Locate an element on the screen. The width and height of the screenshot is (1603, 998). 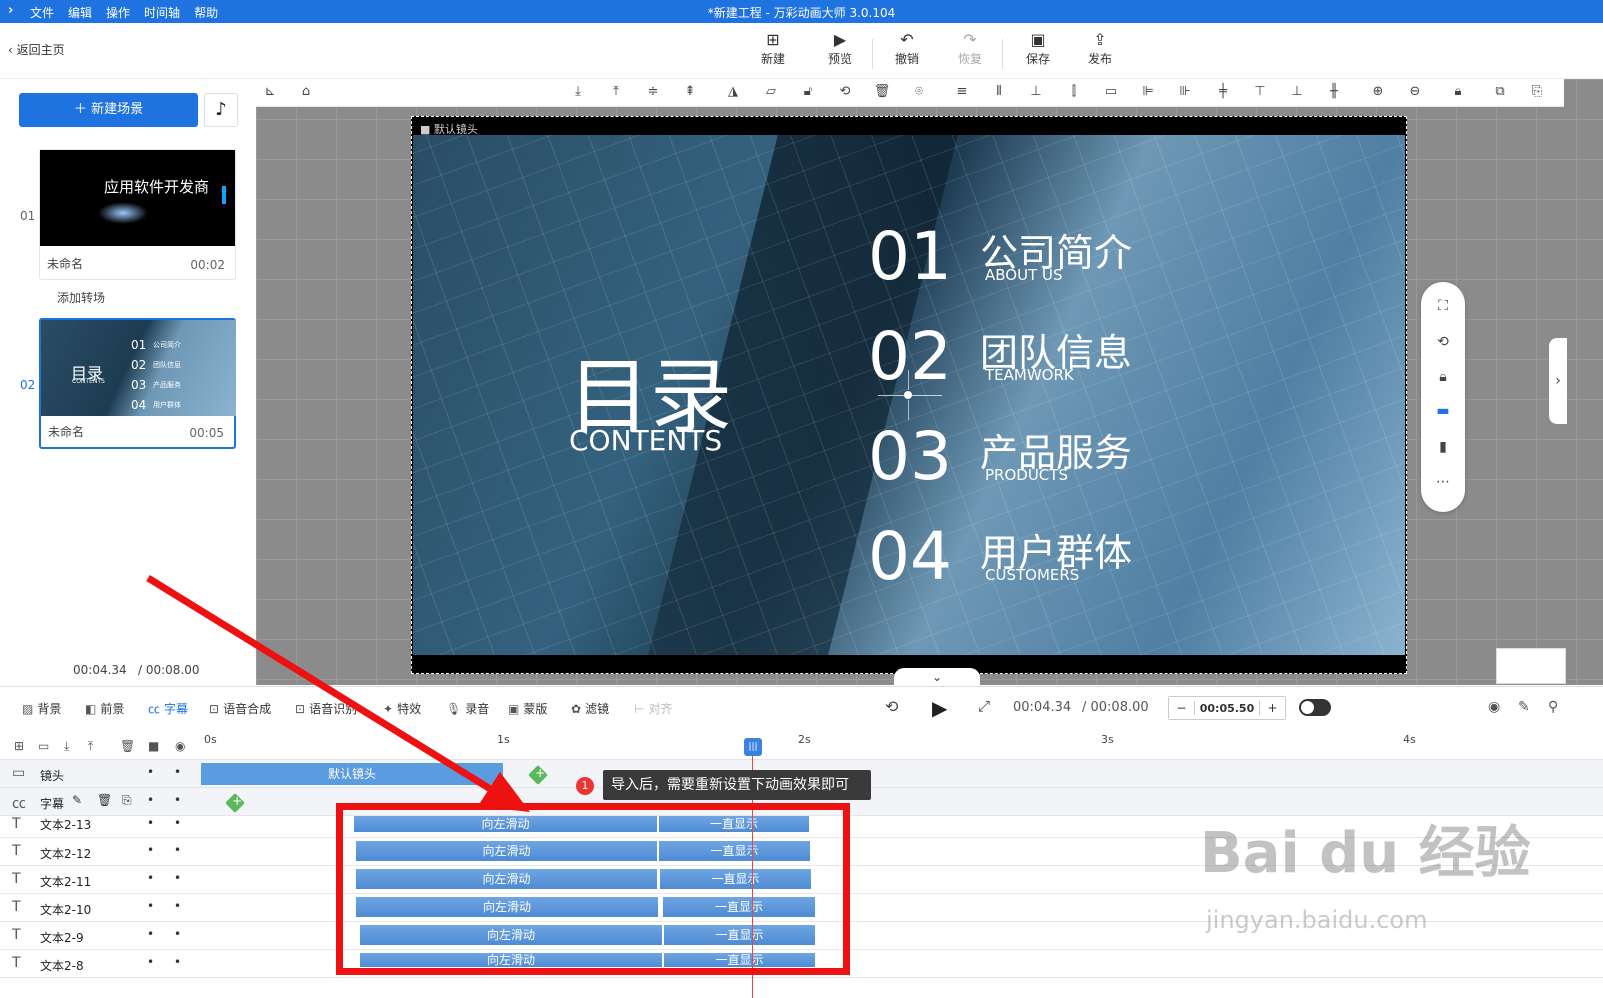
zoom-minus-button: − is located at coordinates (1182, 708).